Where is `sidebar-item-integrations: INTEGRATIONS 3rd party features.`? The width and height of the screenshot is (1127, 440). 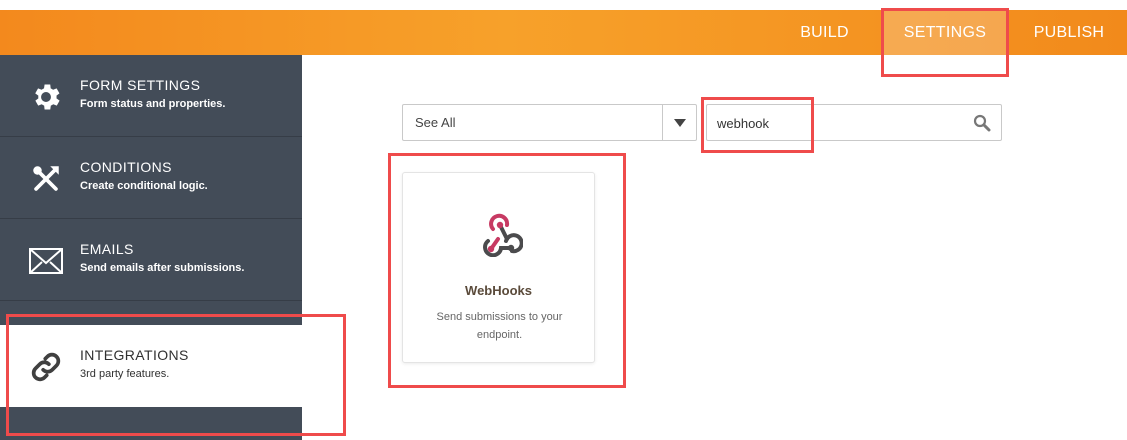 sidebar-item-integrations: INTEGRATIONS 3rd party features. is located at coordinates (151, 366).